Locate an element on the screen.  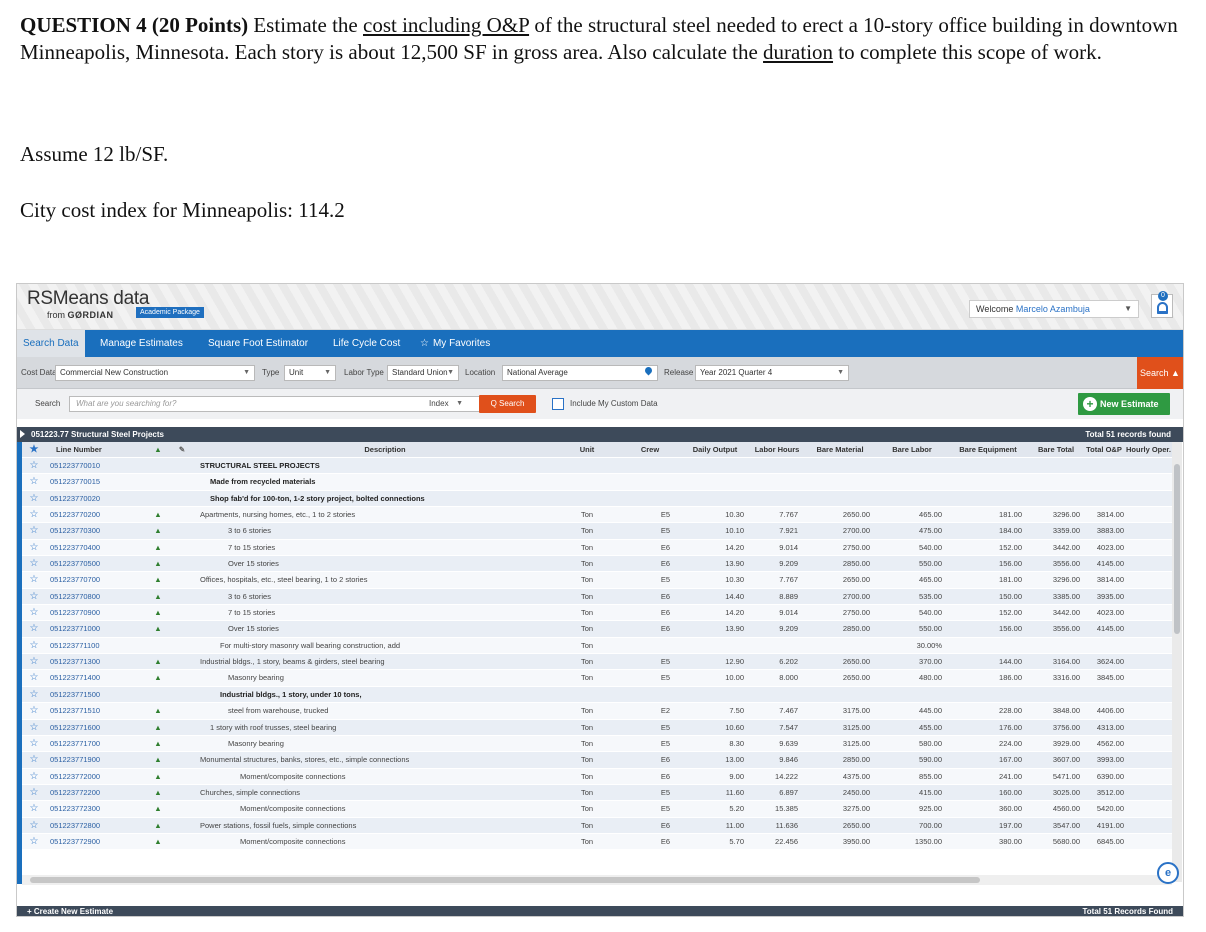
search-toggle-button: Search ▲ is located at coordinates (1160, 373).